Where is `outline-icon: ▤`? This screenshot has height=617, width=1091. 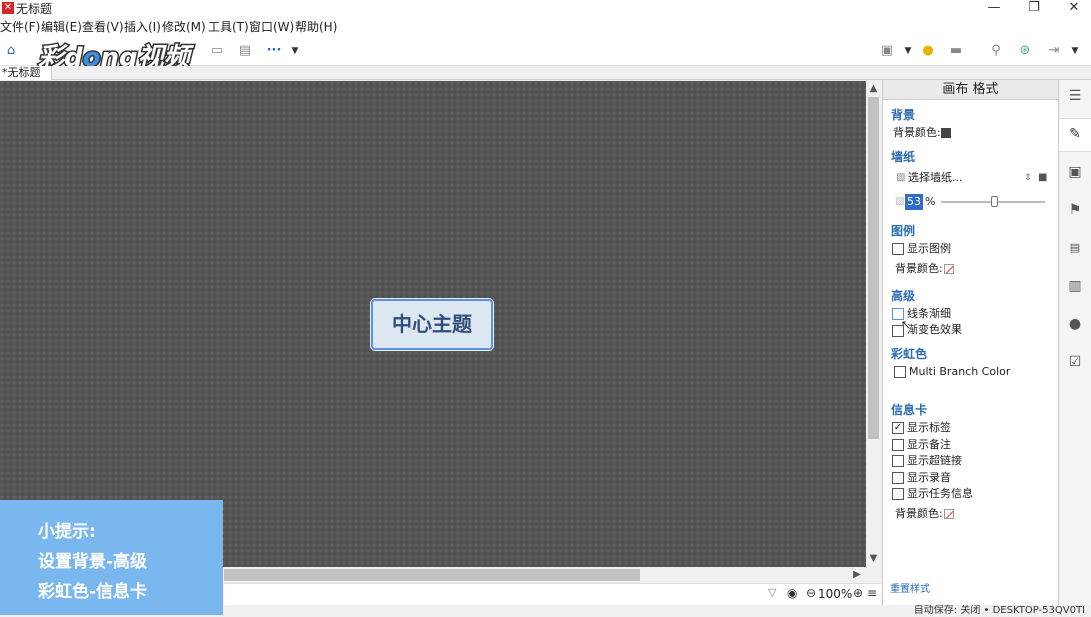 outline-icon: ▤ is located at coordinates (245, 51).